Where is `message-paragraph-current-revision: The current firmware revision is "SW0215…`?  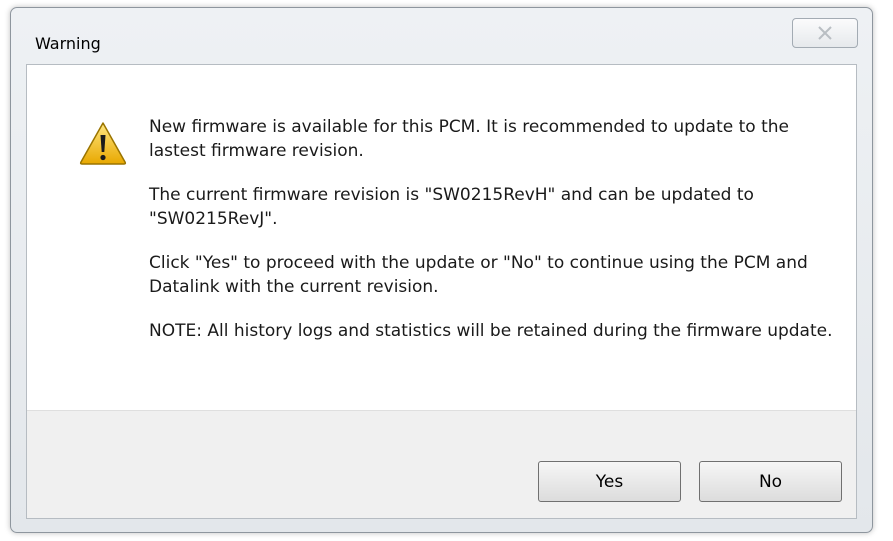 message-paragraph-current-revision: The current firmware revision is "SW0215… is located at coordinates (451, 207).